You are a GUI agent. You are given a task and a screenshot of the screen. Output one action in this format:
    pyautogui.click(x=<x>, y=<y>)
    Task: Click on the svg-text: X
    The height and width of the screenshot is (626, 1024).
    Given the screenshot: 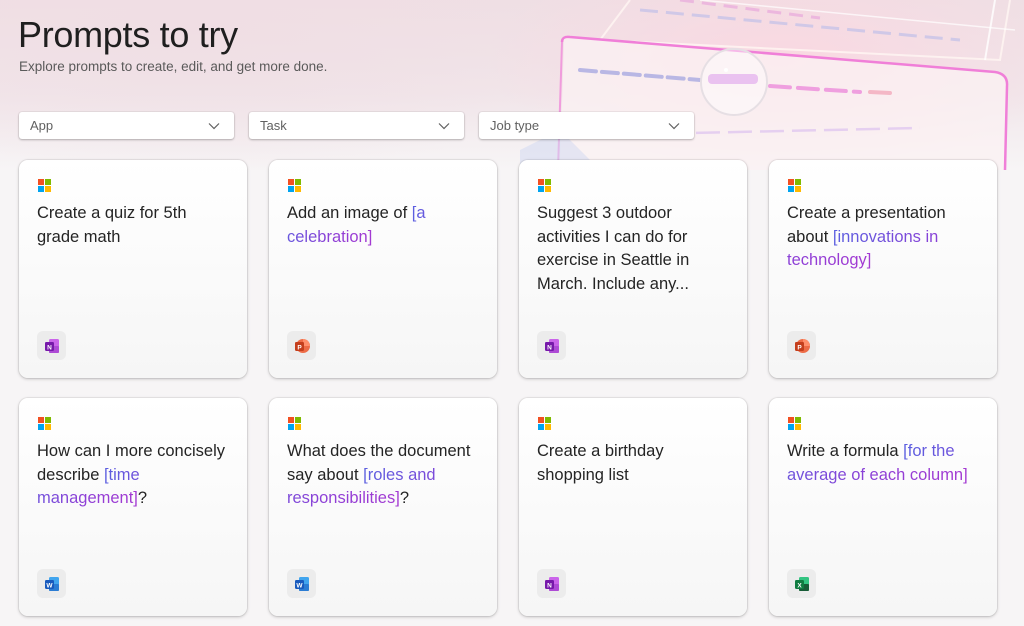 What is the action you would take?
    pyautogui.click(x=799, y=585)
    